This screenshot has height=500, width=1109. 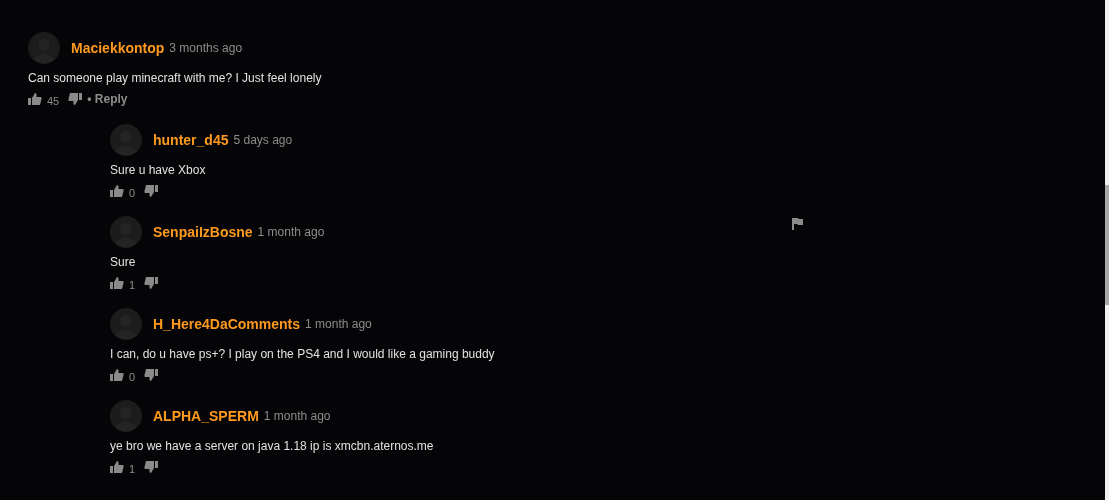 What do you see at coordinates (53, 101) in the screenshot?
I see `like-count: 45` at bounding box center [53, 101].